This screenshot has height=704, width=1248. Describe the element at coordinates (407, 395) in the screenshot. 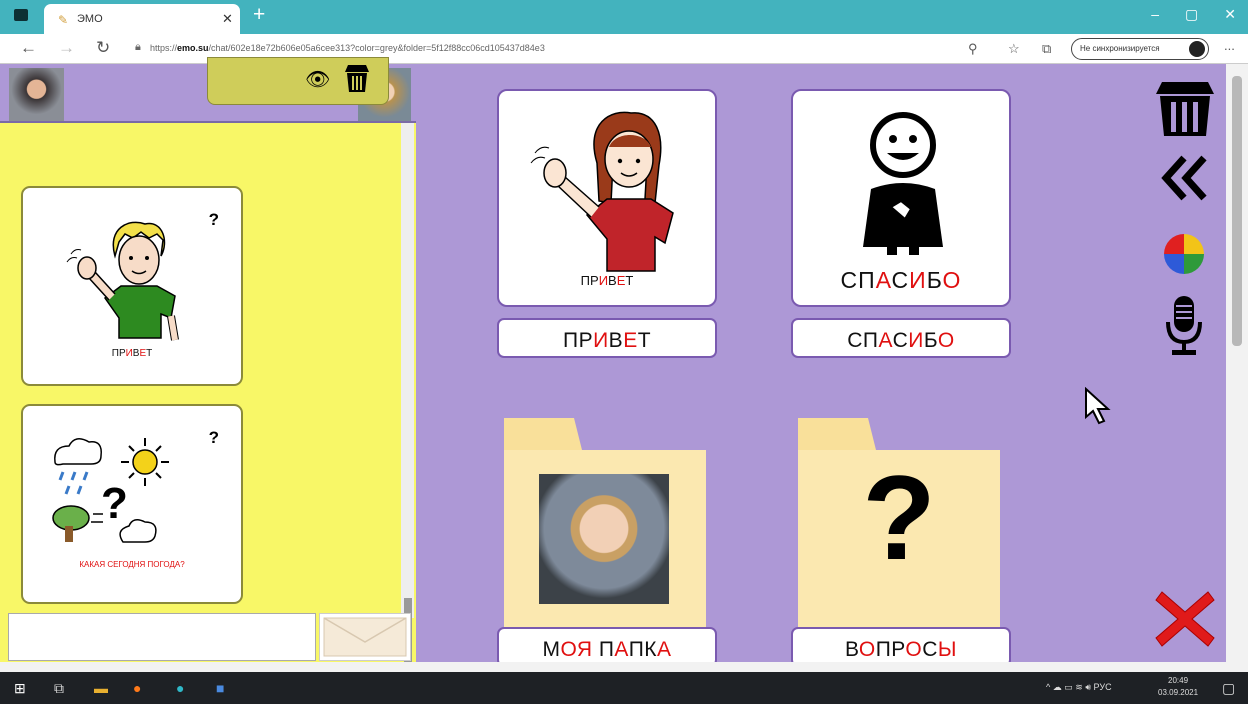

I see `chat-scrollbar` at that location.